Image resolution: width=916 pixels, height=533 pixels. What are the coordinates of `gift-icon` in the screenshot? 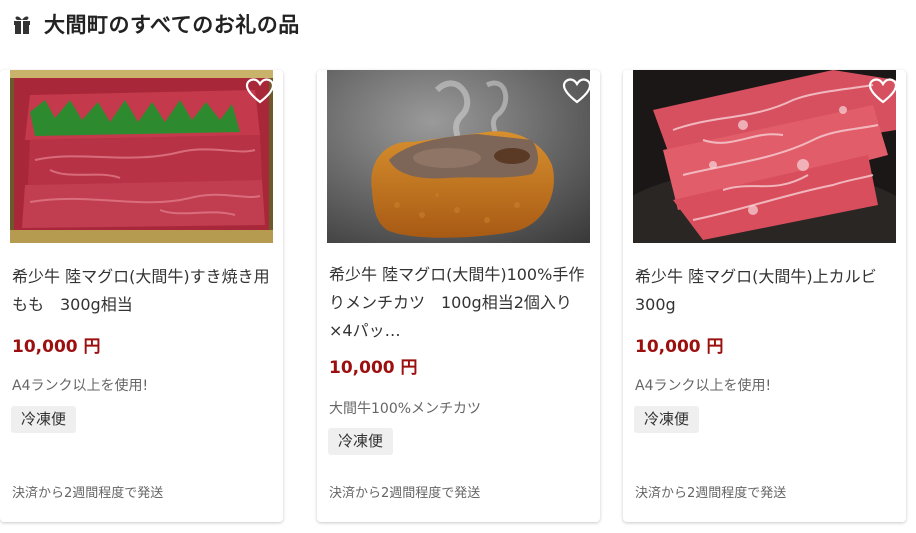 It's located at (22, 25).